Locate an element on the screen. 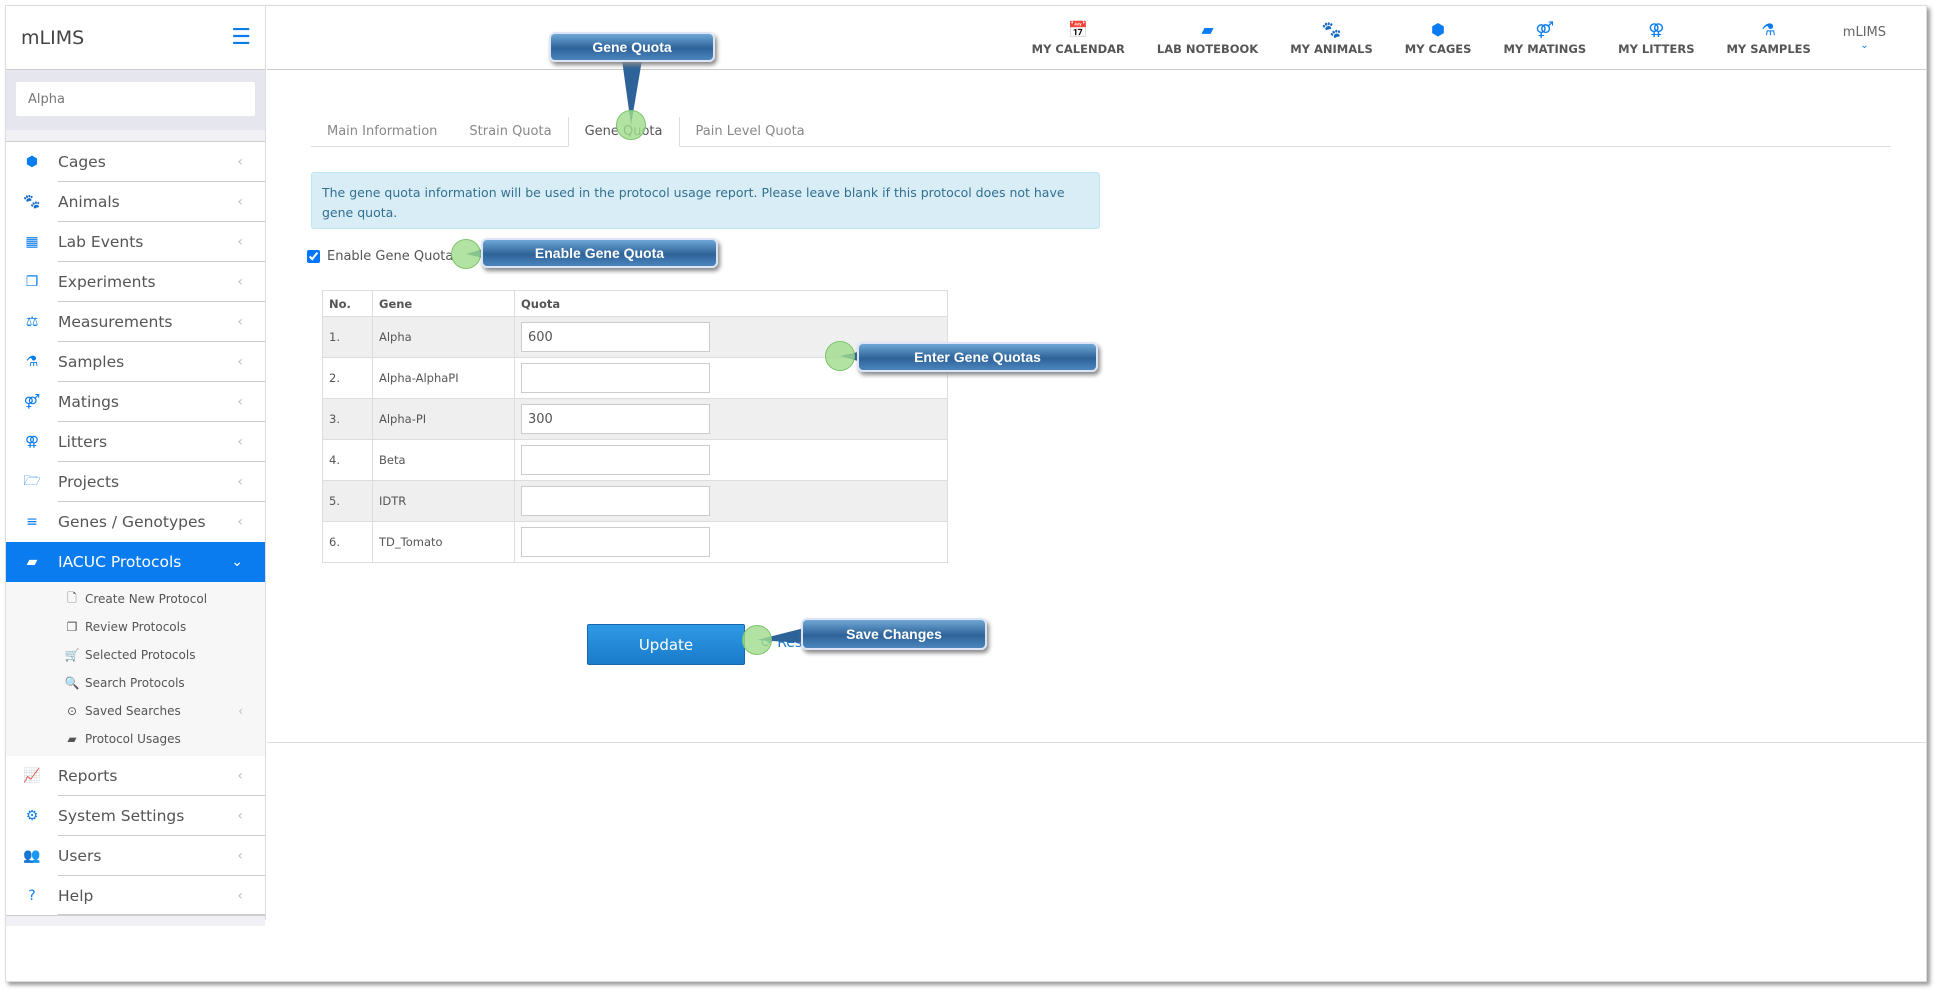  sidebar-item-help: ? Help ‹ is located at coordinates (135, 896).